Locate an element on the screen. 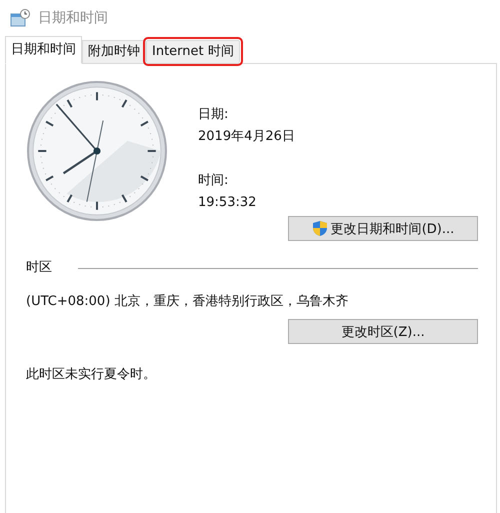 The image size is (500, 513). time-value: 19:53:32 is located at coordinates (228, 203).